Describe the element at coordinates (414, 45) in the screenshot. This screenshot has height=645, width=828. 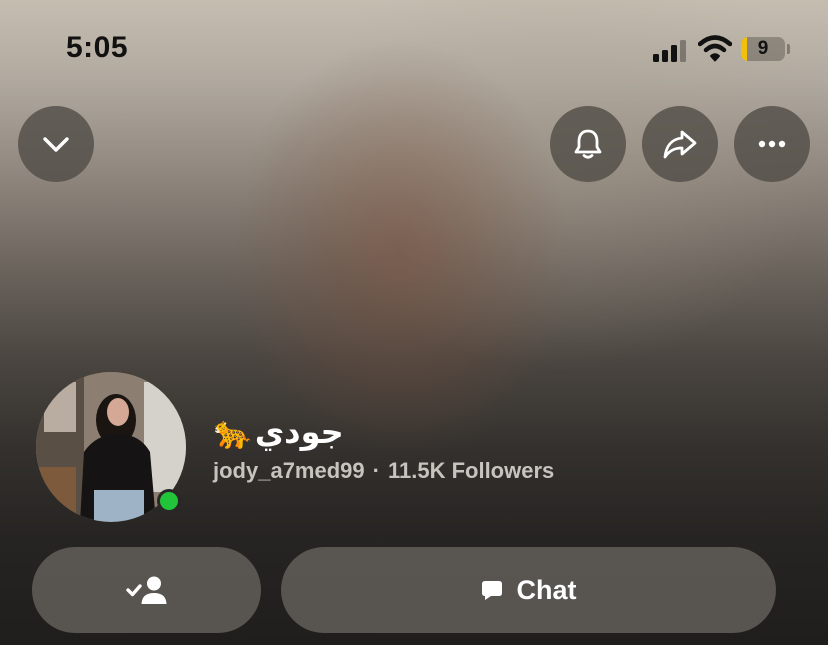
I see `status-bar: 5:05 9` at that location.